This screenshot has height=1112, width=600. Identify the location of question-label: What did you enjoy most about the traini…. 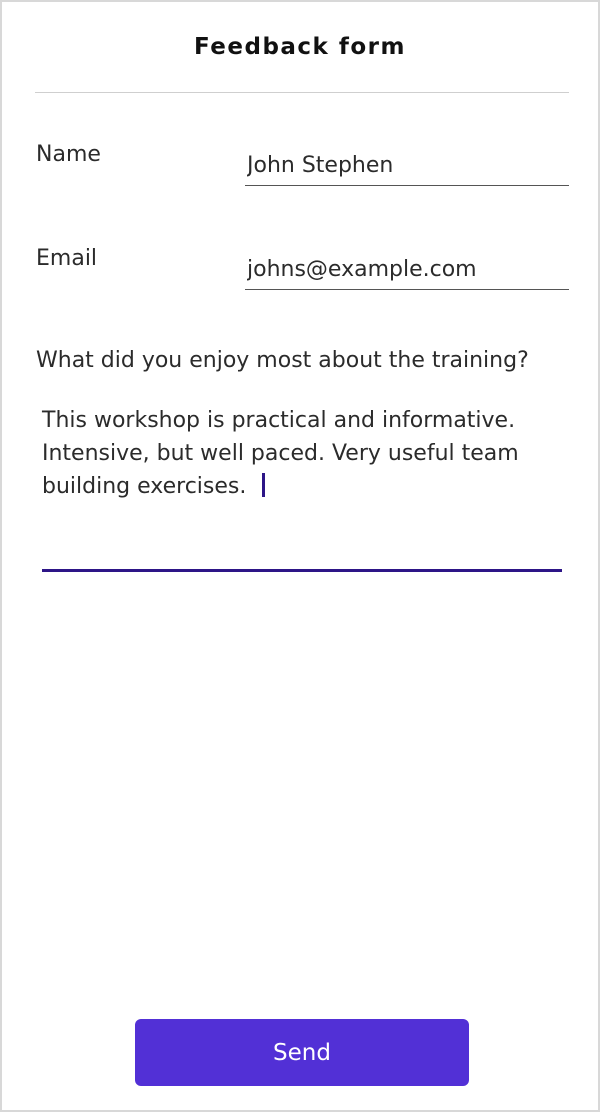
(282, 360).